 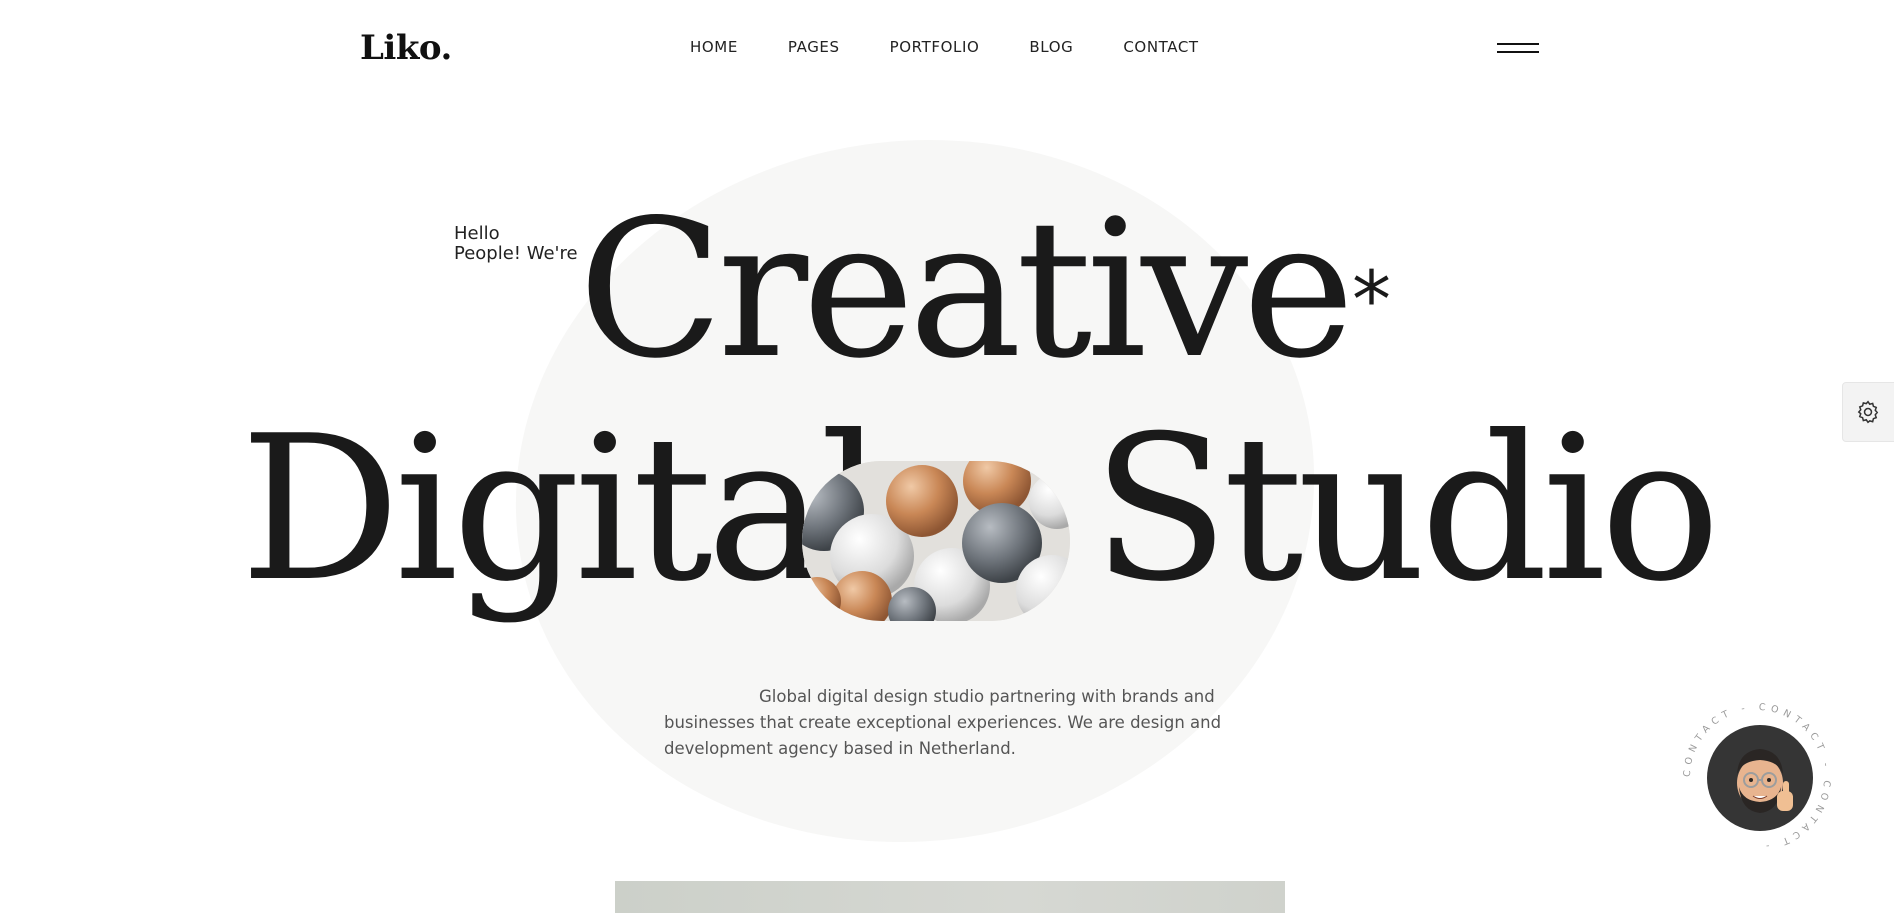 I want to click on settings-button, so click(x=1868, y=412).